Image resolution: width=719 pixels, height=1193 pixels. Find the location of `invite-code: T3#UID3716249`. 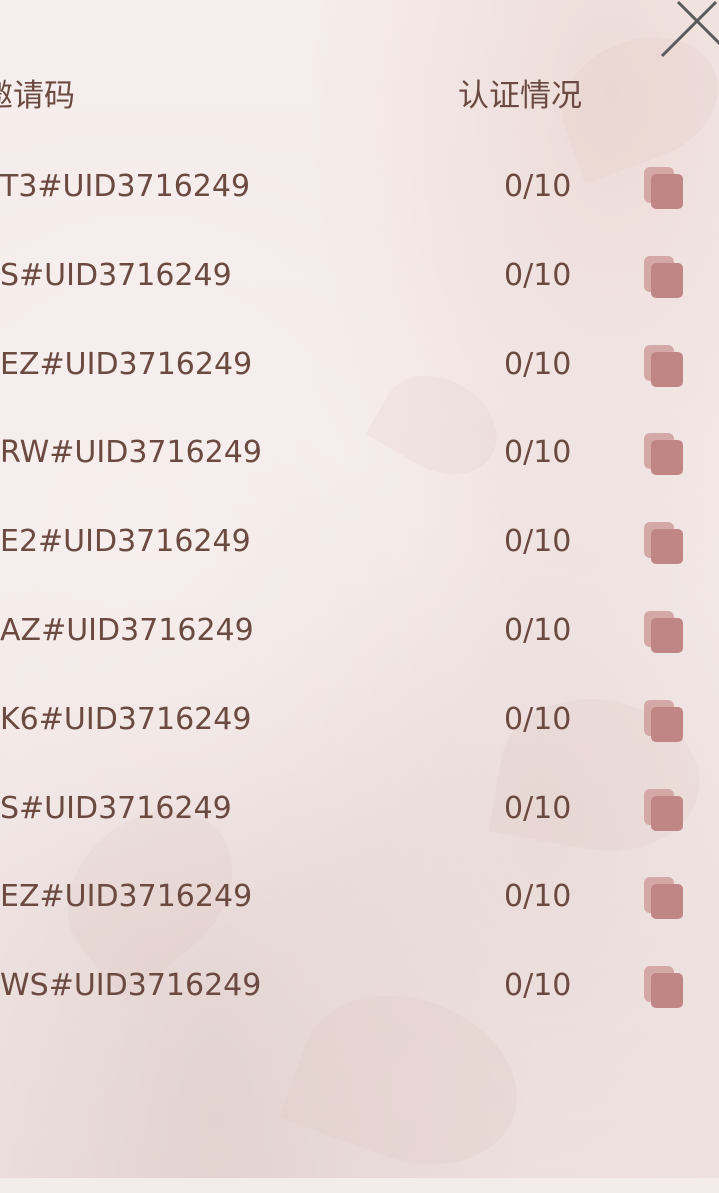

invite-code: T3#UID3716249 is located at coordinates (125, 186).